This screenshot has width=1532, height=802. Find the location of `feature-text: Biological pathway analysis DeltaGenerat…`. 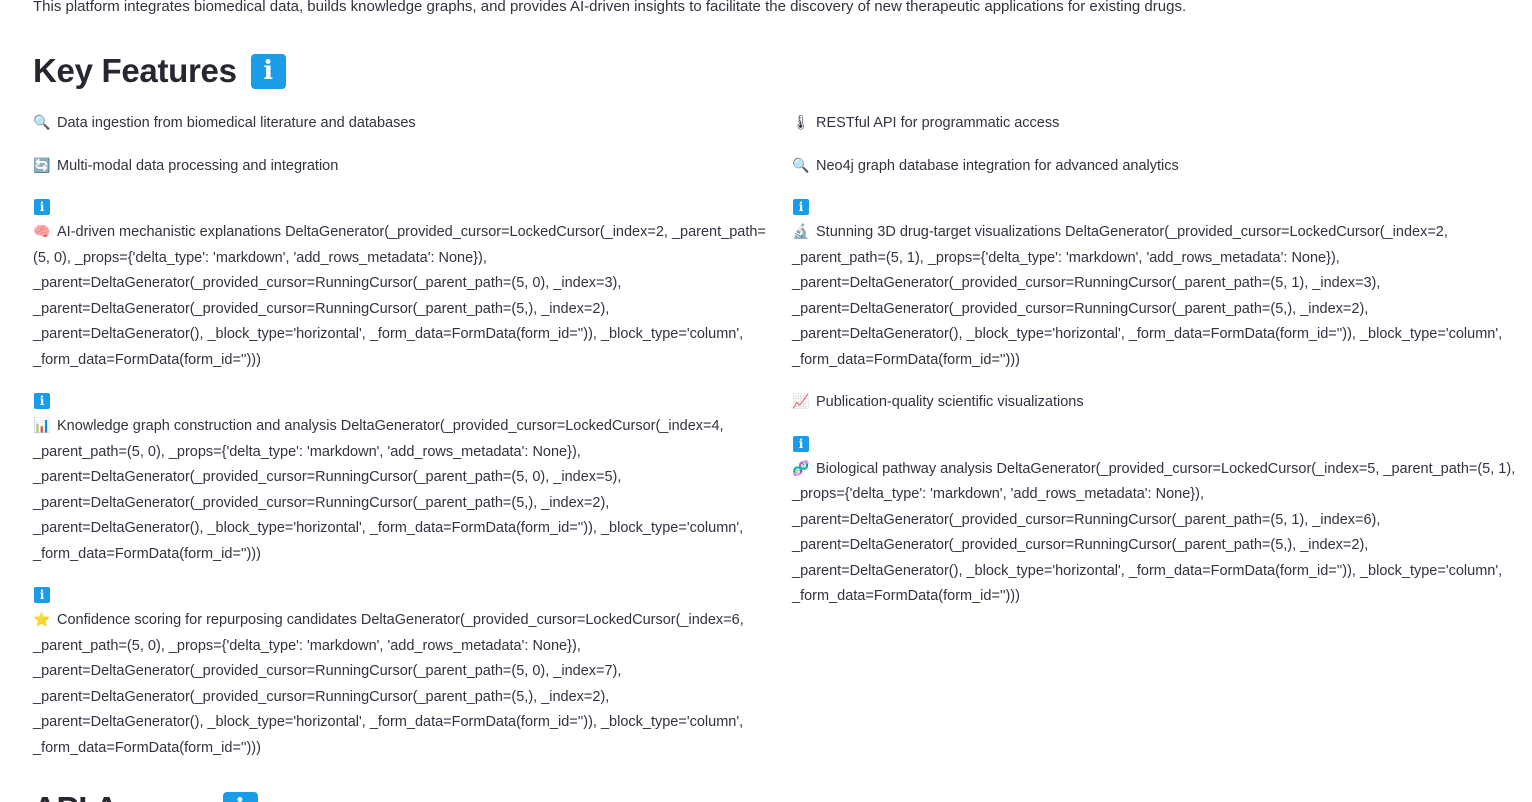

feature-text: Biological pathway analysis DeltaGenerat… is located at coordinates (1154, 532).